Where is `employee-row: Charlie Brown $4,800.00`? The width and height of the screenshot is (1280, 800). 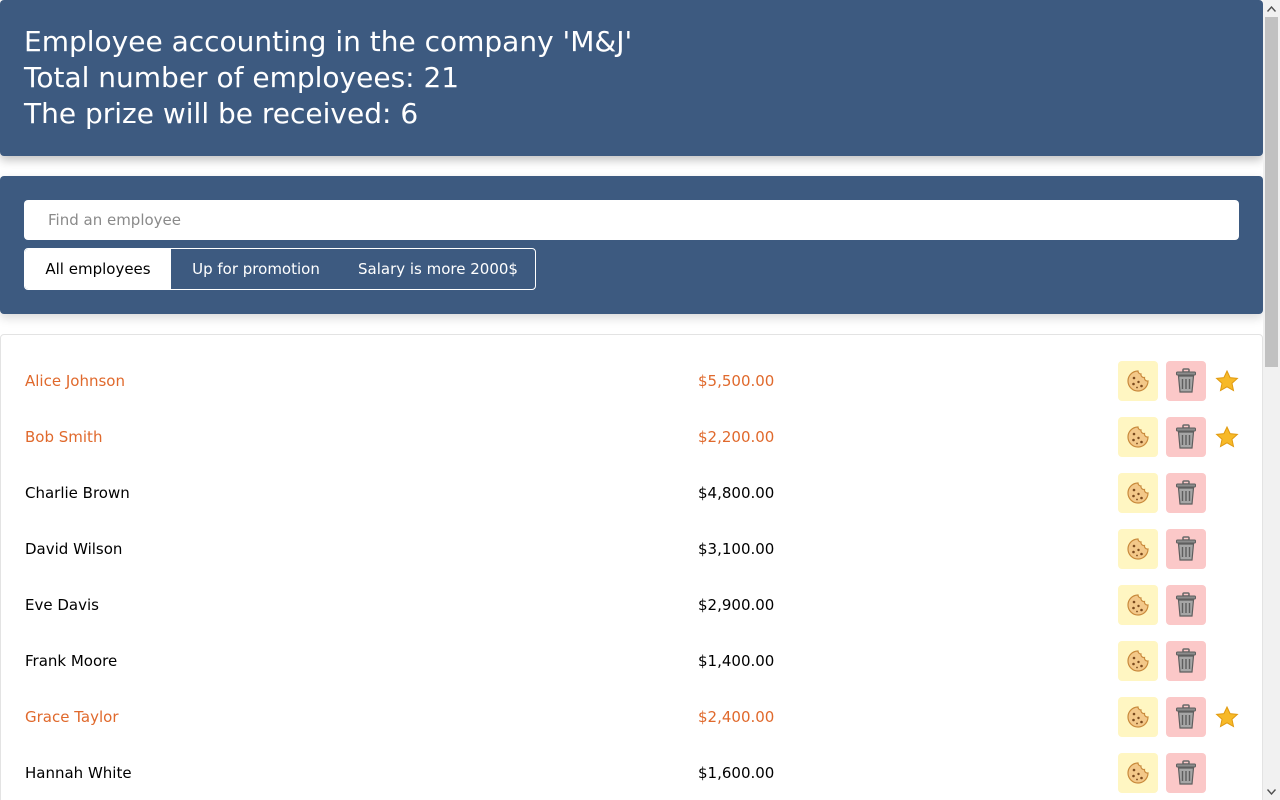
employee-row: Charlie Brown $4,800.00 is located at coordinates (631, 493).